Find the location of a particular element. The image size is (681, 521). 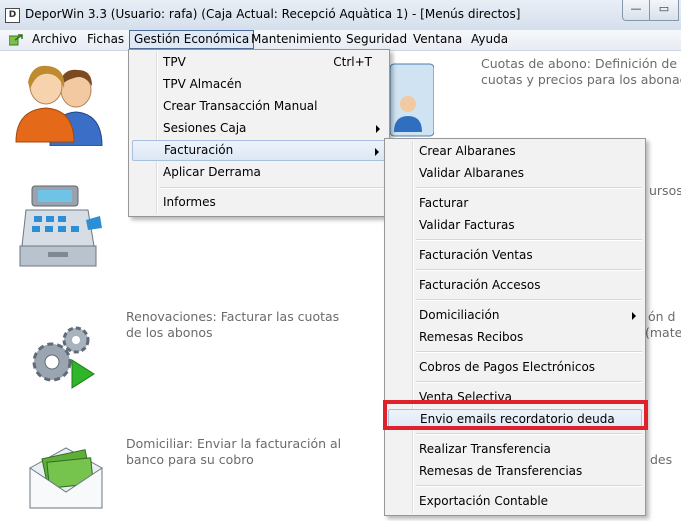

menu-item-sesiones-caja: Sesiones Caja is located at coordinates (259, 128).